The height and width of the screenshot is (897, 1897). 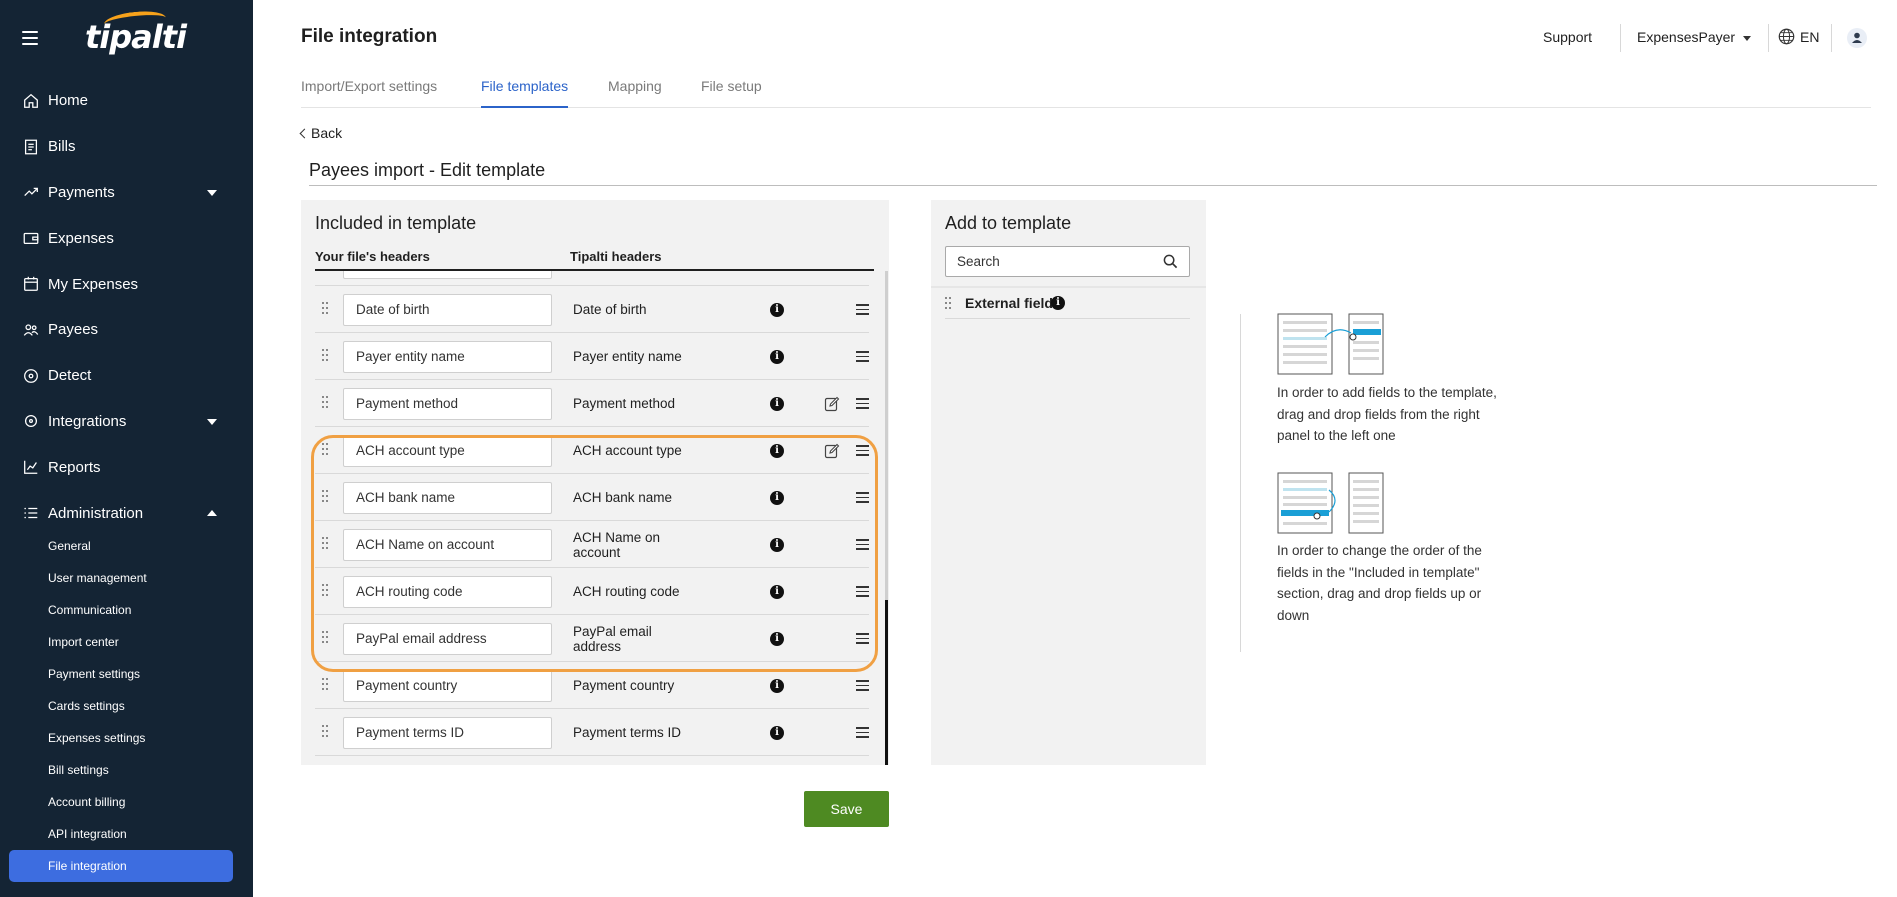 I want to click on sidebar-subitem-account-billing: Account billing, so click(x=116, y=802).